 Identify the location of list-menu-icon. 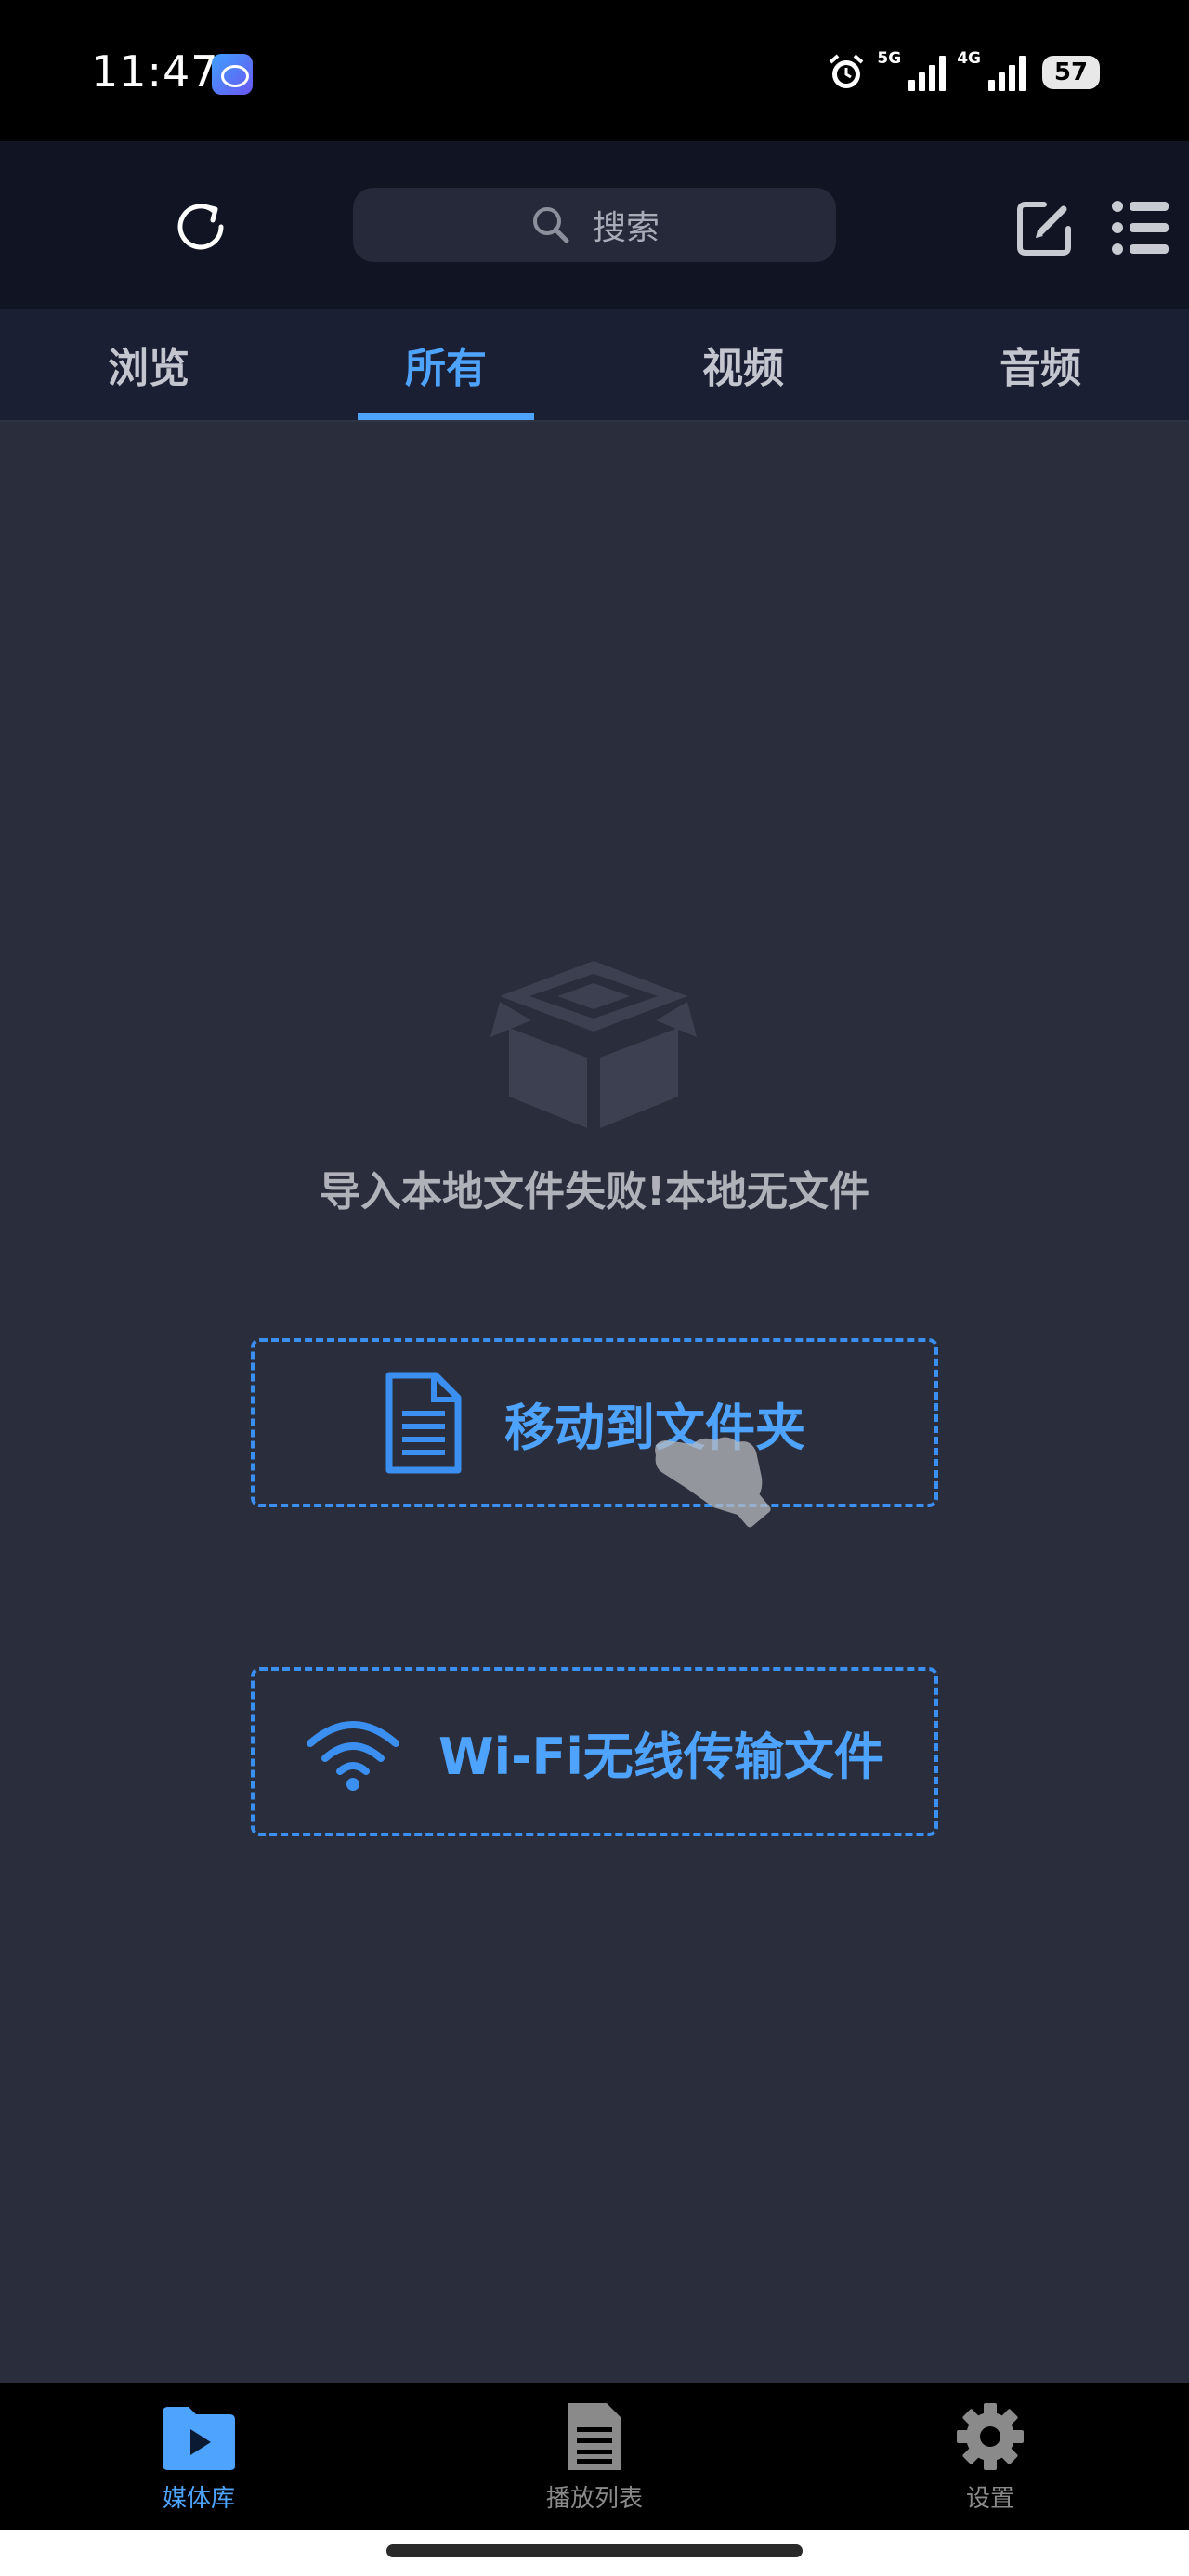
(1140, 227).